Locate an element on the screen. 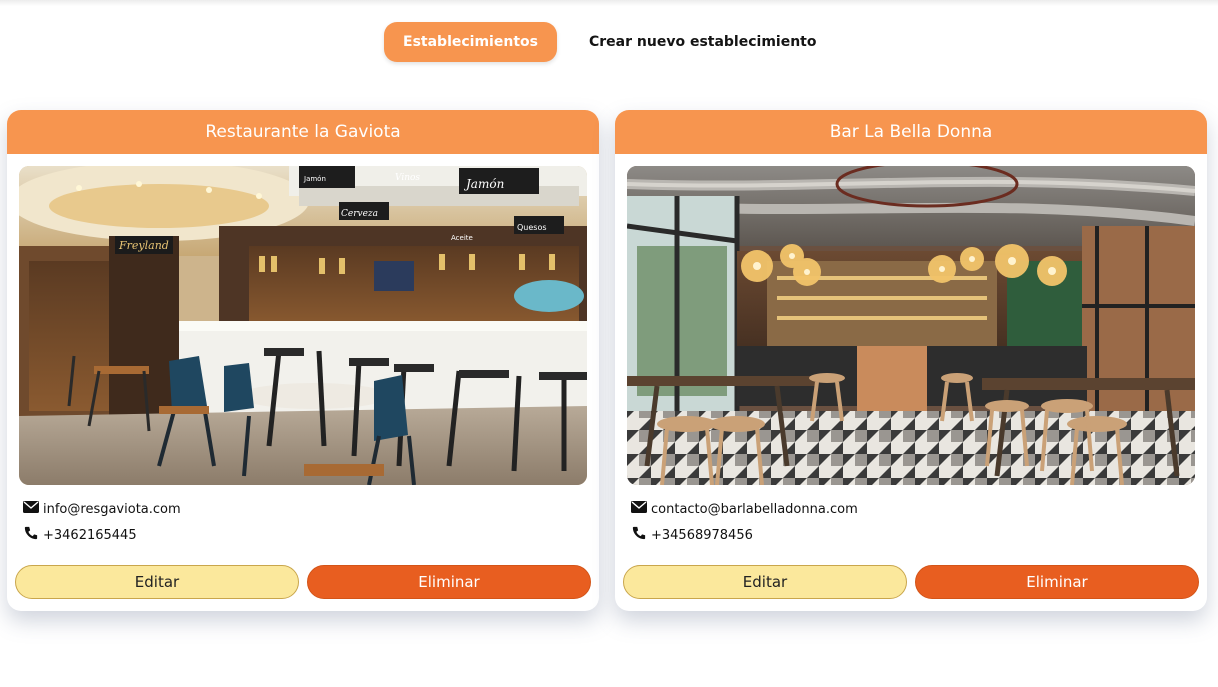  top-shadow is located at coordinates (609, 3).